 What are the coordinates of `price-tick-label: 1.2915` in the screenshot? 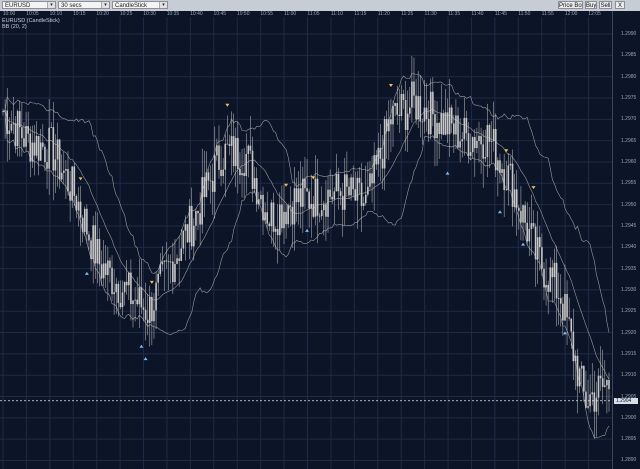 It's located at (629, 353).